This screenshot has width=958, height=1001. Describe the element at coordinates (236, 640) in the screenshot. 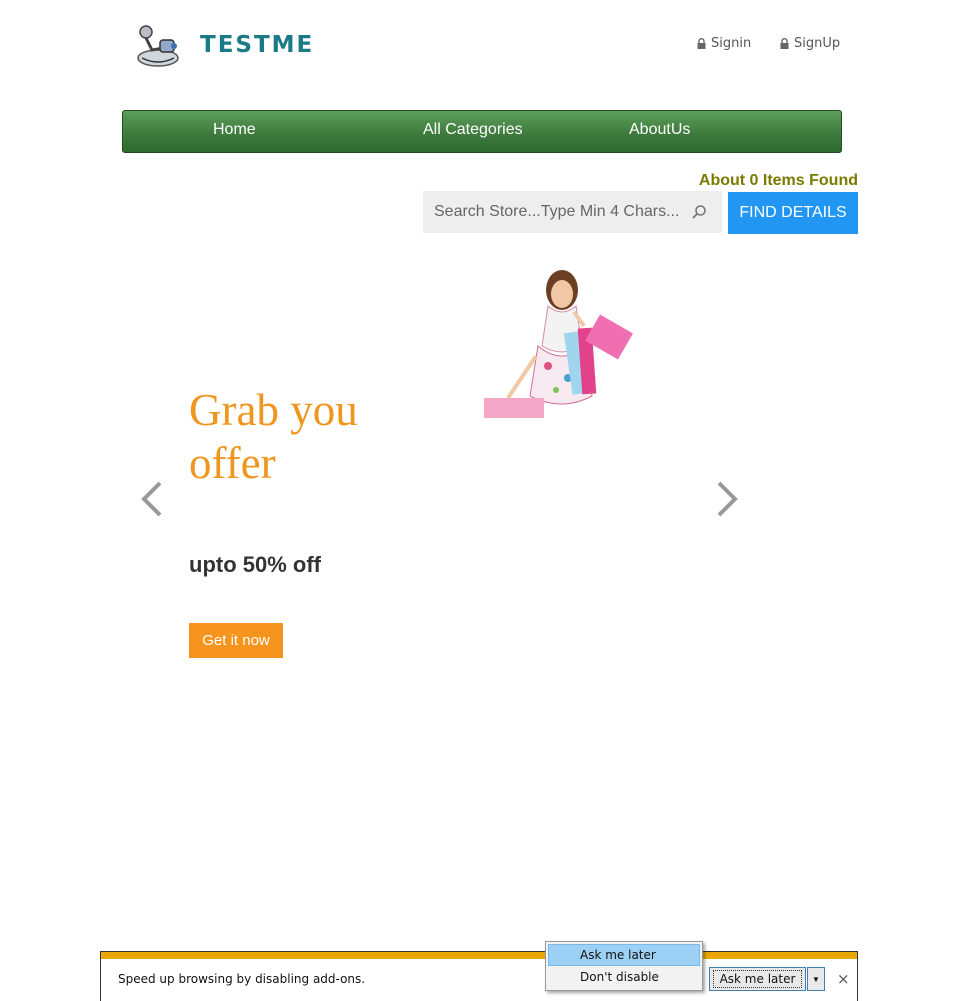

I see `get-it-now-button: Get it now` at that location.